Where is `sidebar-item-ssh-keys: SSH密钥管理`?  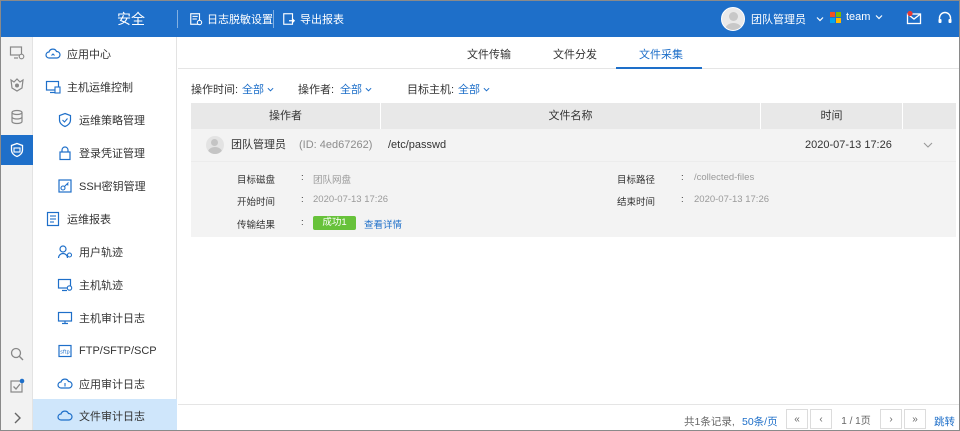
sidebar-item-ssh-keys: SSH密钥管理 is located at coordinates (105, 185).